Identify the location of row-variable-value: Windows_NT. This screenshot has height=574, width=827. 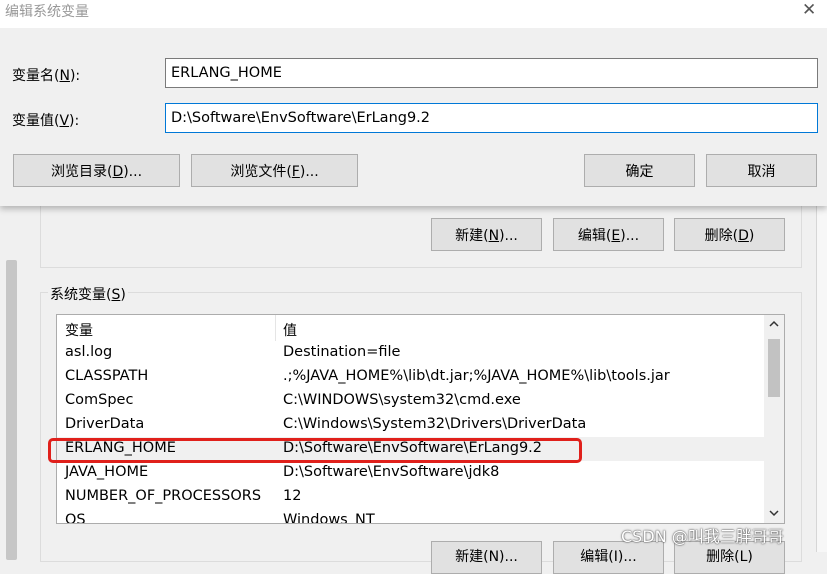
(329, 518).